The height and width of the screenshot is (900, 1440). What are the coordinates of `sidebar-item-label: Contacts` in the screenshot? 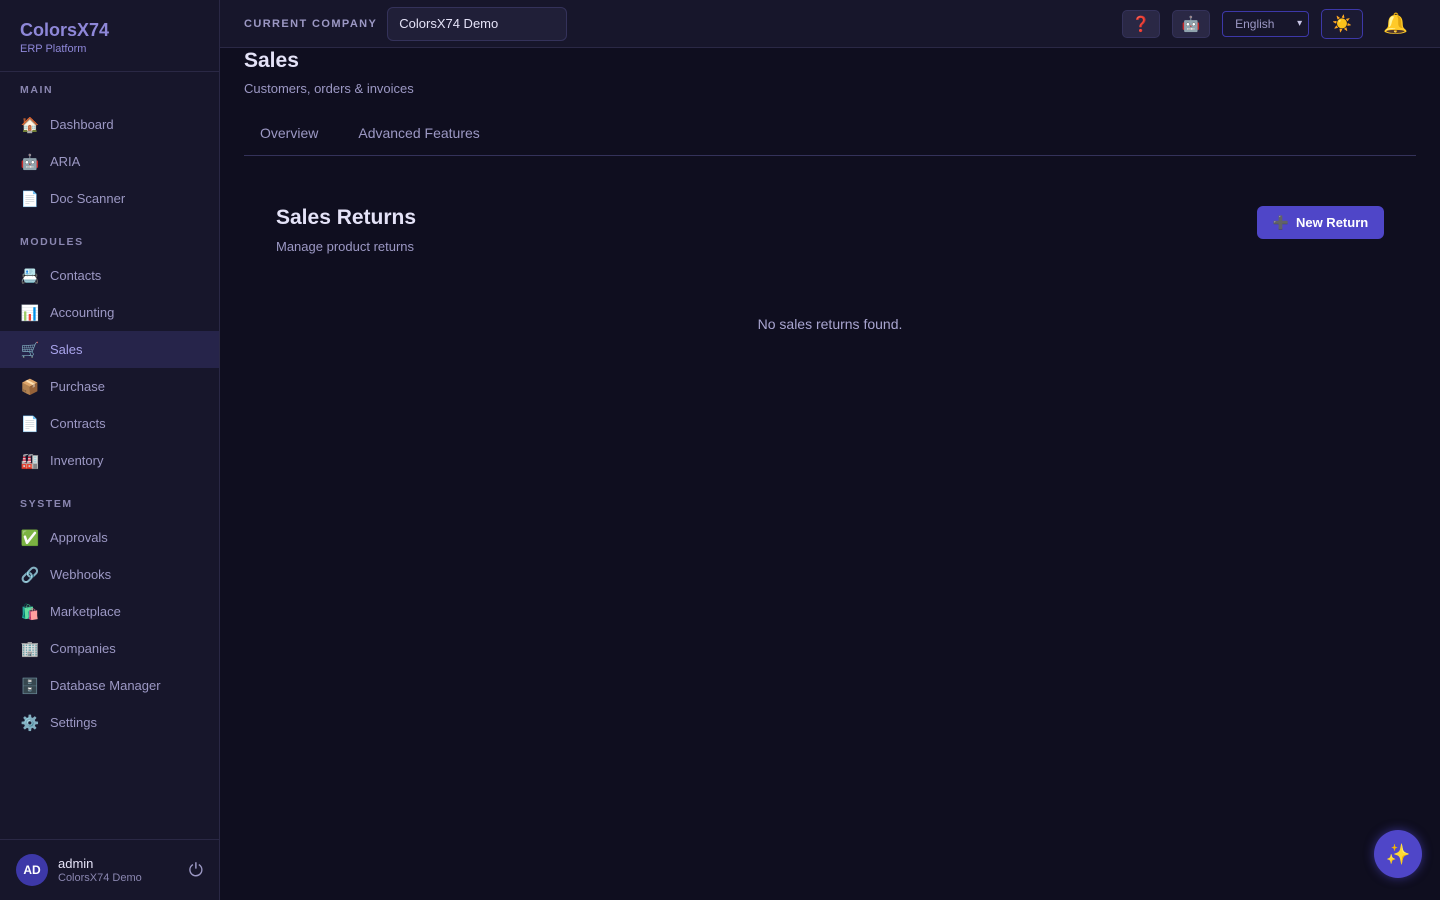 It's located at (76, 275).